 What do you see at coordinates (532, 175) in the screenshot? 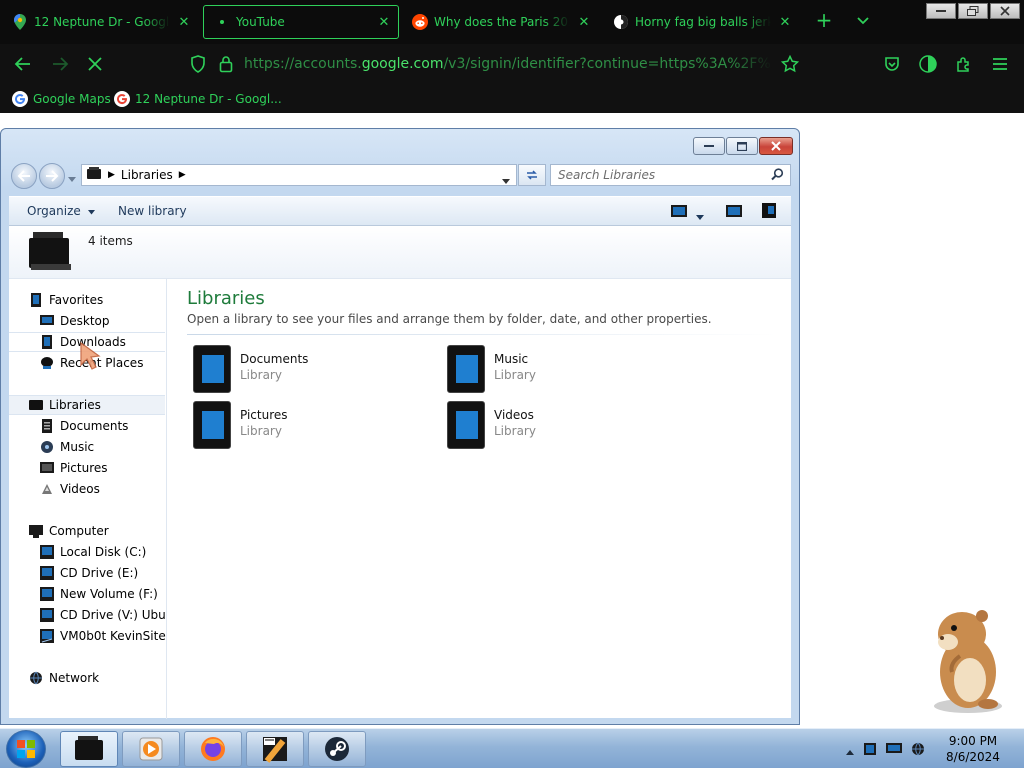
I see `refresh-button` at bounding box center [532, 175].